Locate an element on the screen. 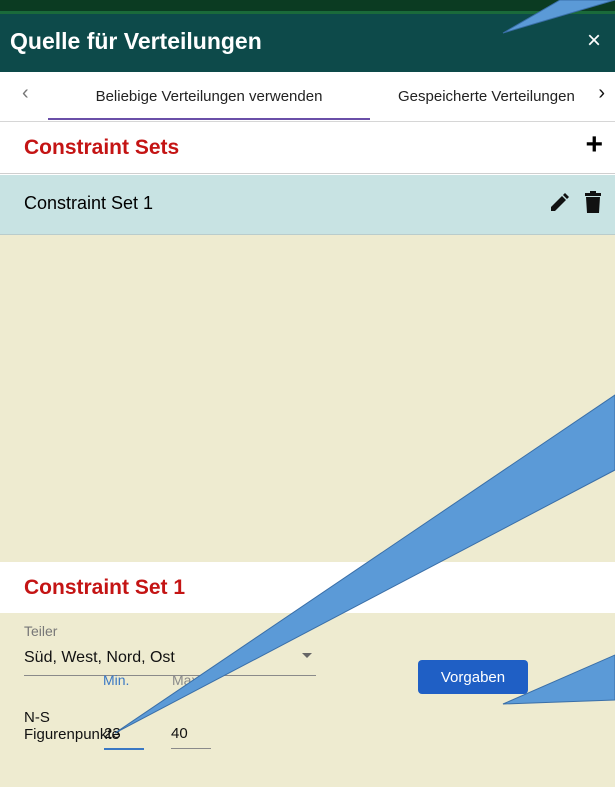 The width and height of the screenshot is (615, 787). min-input: 23 is located at coordinates (124, 737).